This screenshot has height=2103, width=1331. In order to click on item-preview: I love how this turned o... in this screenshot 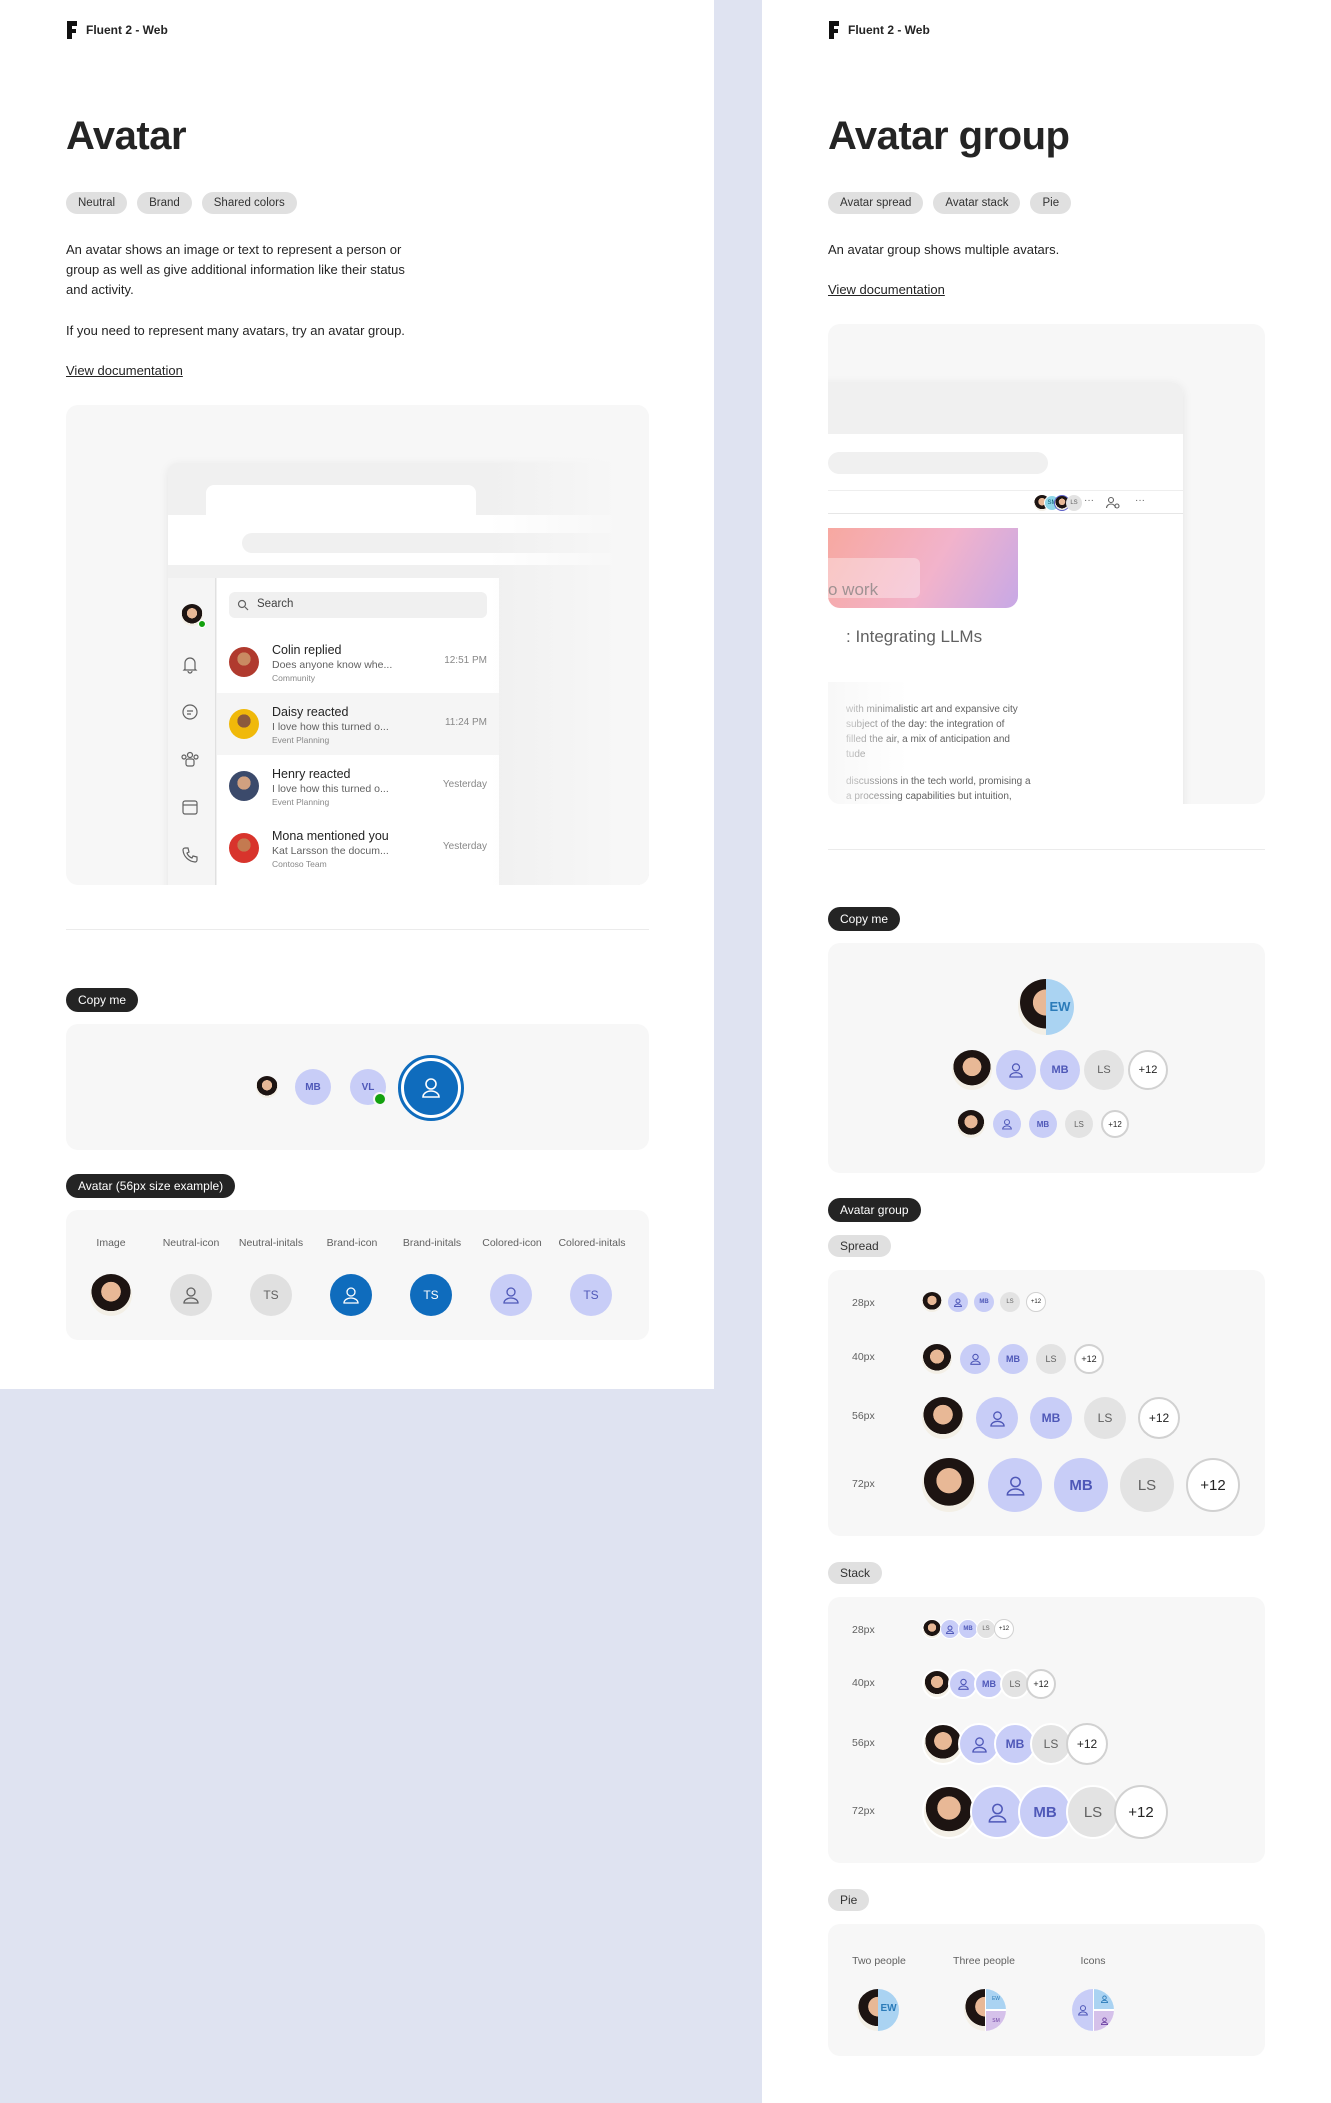, I will do `click(330, 727)`.